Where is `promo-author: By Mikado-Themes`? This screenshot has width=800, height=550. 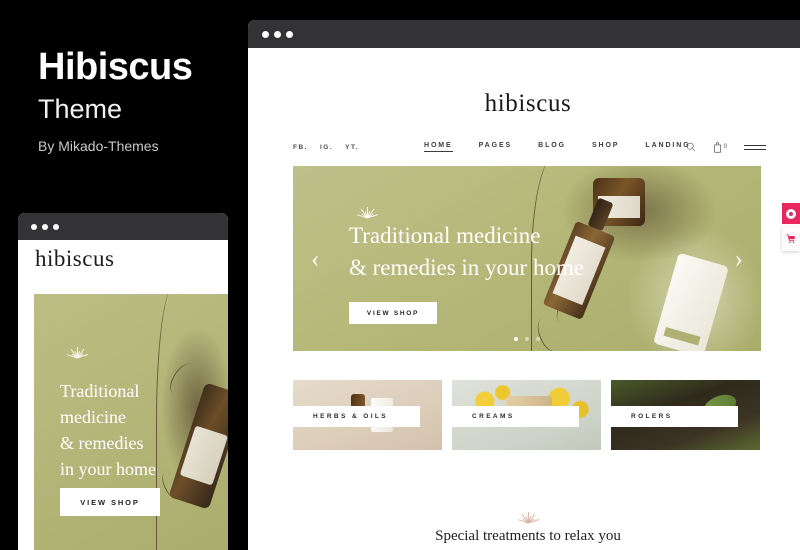 promo-author: By Mikado-Themes is located at coordinates (98, 146).